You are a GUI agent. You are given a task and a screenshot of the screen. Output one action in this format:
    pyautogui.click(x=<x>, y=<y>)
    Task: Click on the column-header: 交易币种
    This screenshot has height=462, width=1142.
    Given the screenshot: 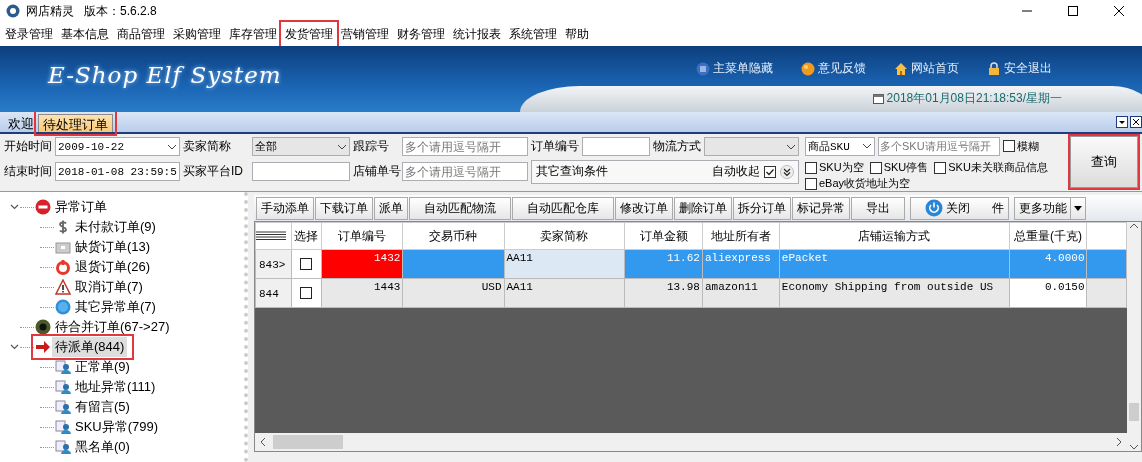 What is the action you would take?
    pyautogui.click(x=453, y=236)
    